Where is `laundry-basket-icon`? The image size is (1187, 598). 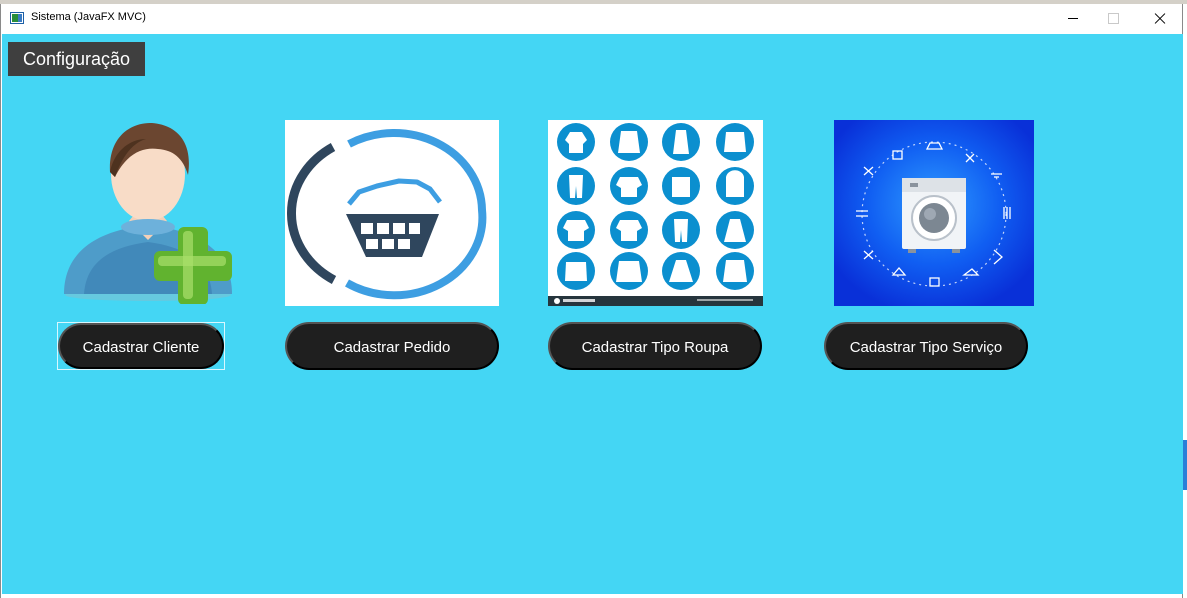 laundry-basket-icon is located at coordinates (392, 213).